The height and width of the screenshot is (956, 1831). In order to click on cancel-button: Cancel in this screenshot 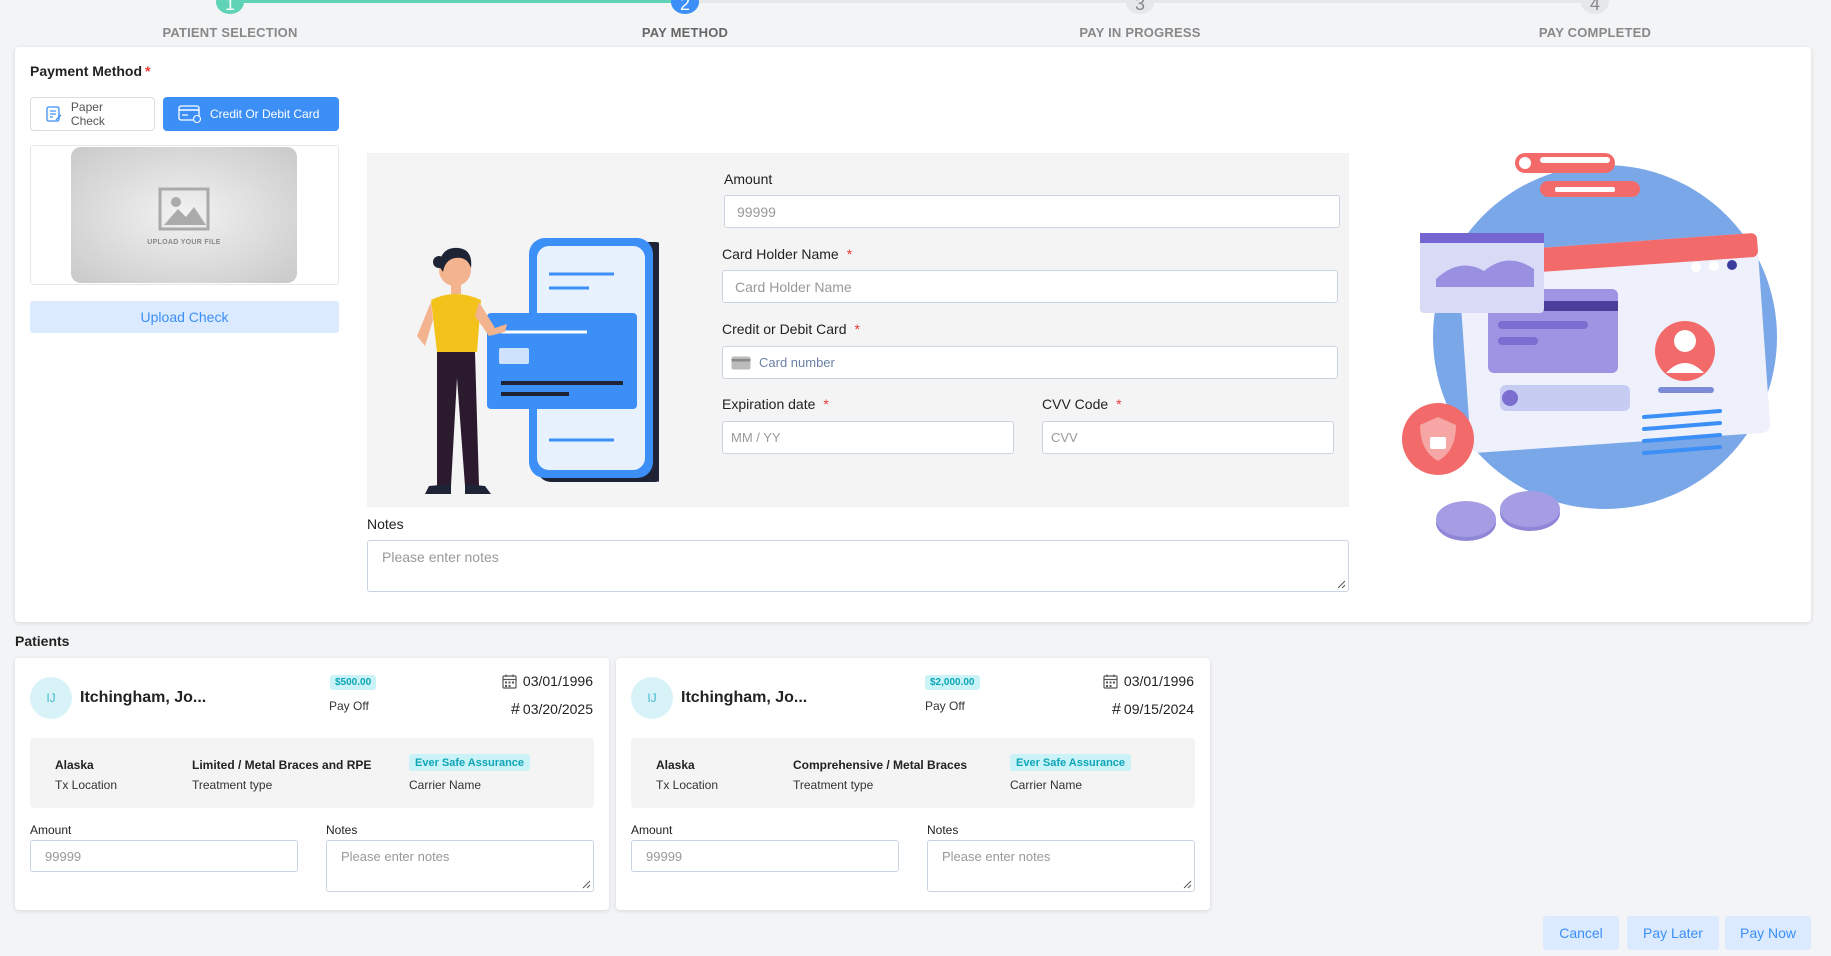, I will do `click(1581, 933)`.